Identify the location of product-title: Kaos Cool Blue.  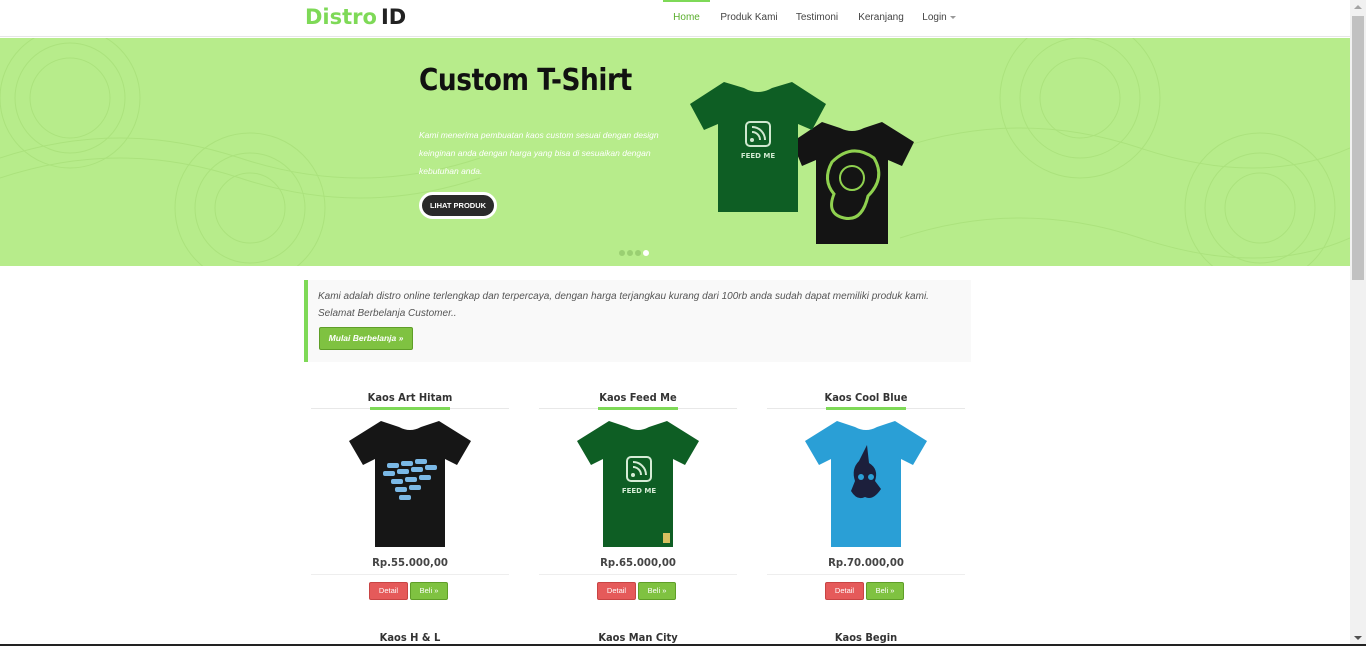
(866, 397).